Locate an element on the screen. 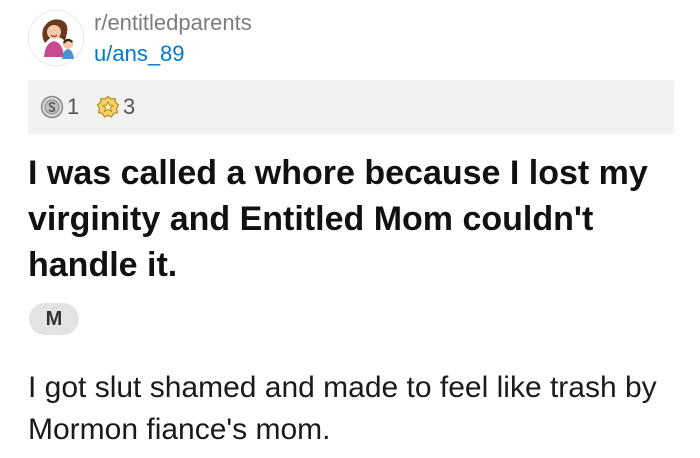 The width and height of the screenshot is (700, 458). award-gold: 3 is located at coordinates (115, 107).